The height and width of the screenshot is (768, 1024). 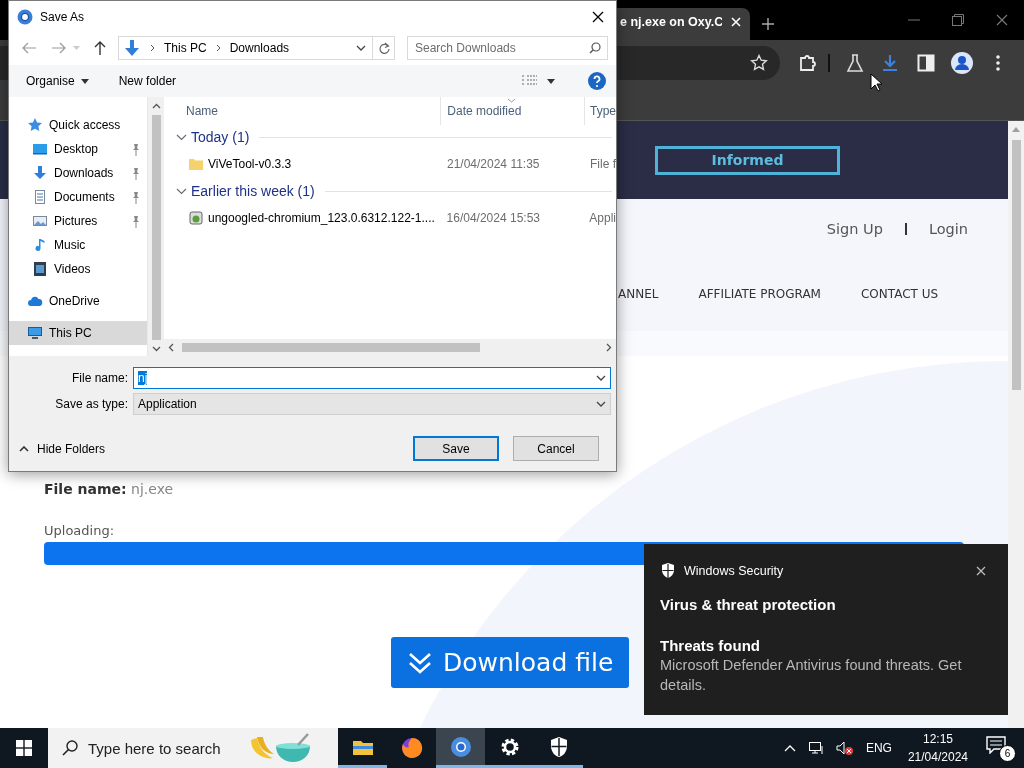 I want to click on nav-pane-item: This PC, so click(x=78, y=333).